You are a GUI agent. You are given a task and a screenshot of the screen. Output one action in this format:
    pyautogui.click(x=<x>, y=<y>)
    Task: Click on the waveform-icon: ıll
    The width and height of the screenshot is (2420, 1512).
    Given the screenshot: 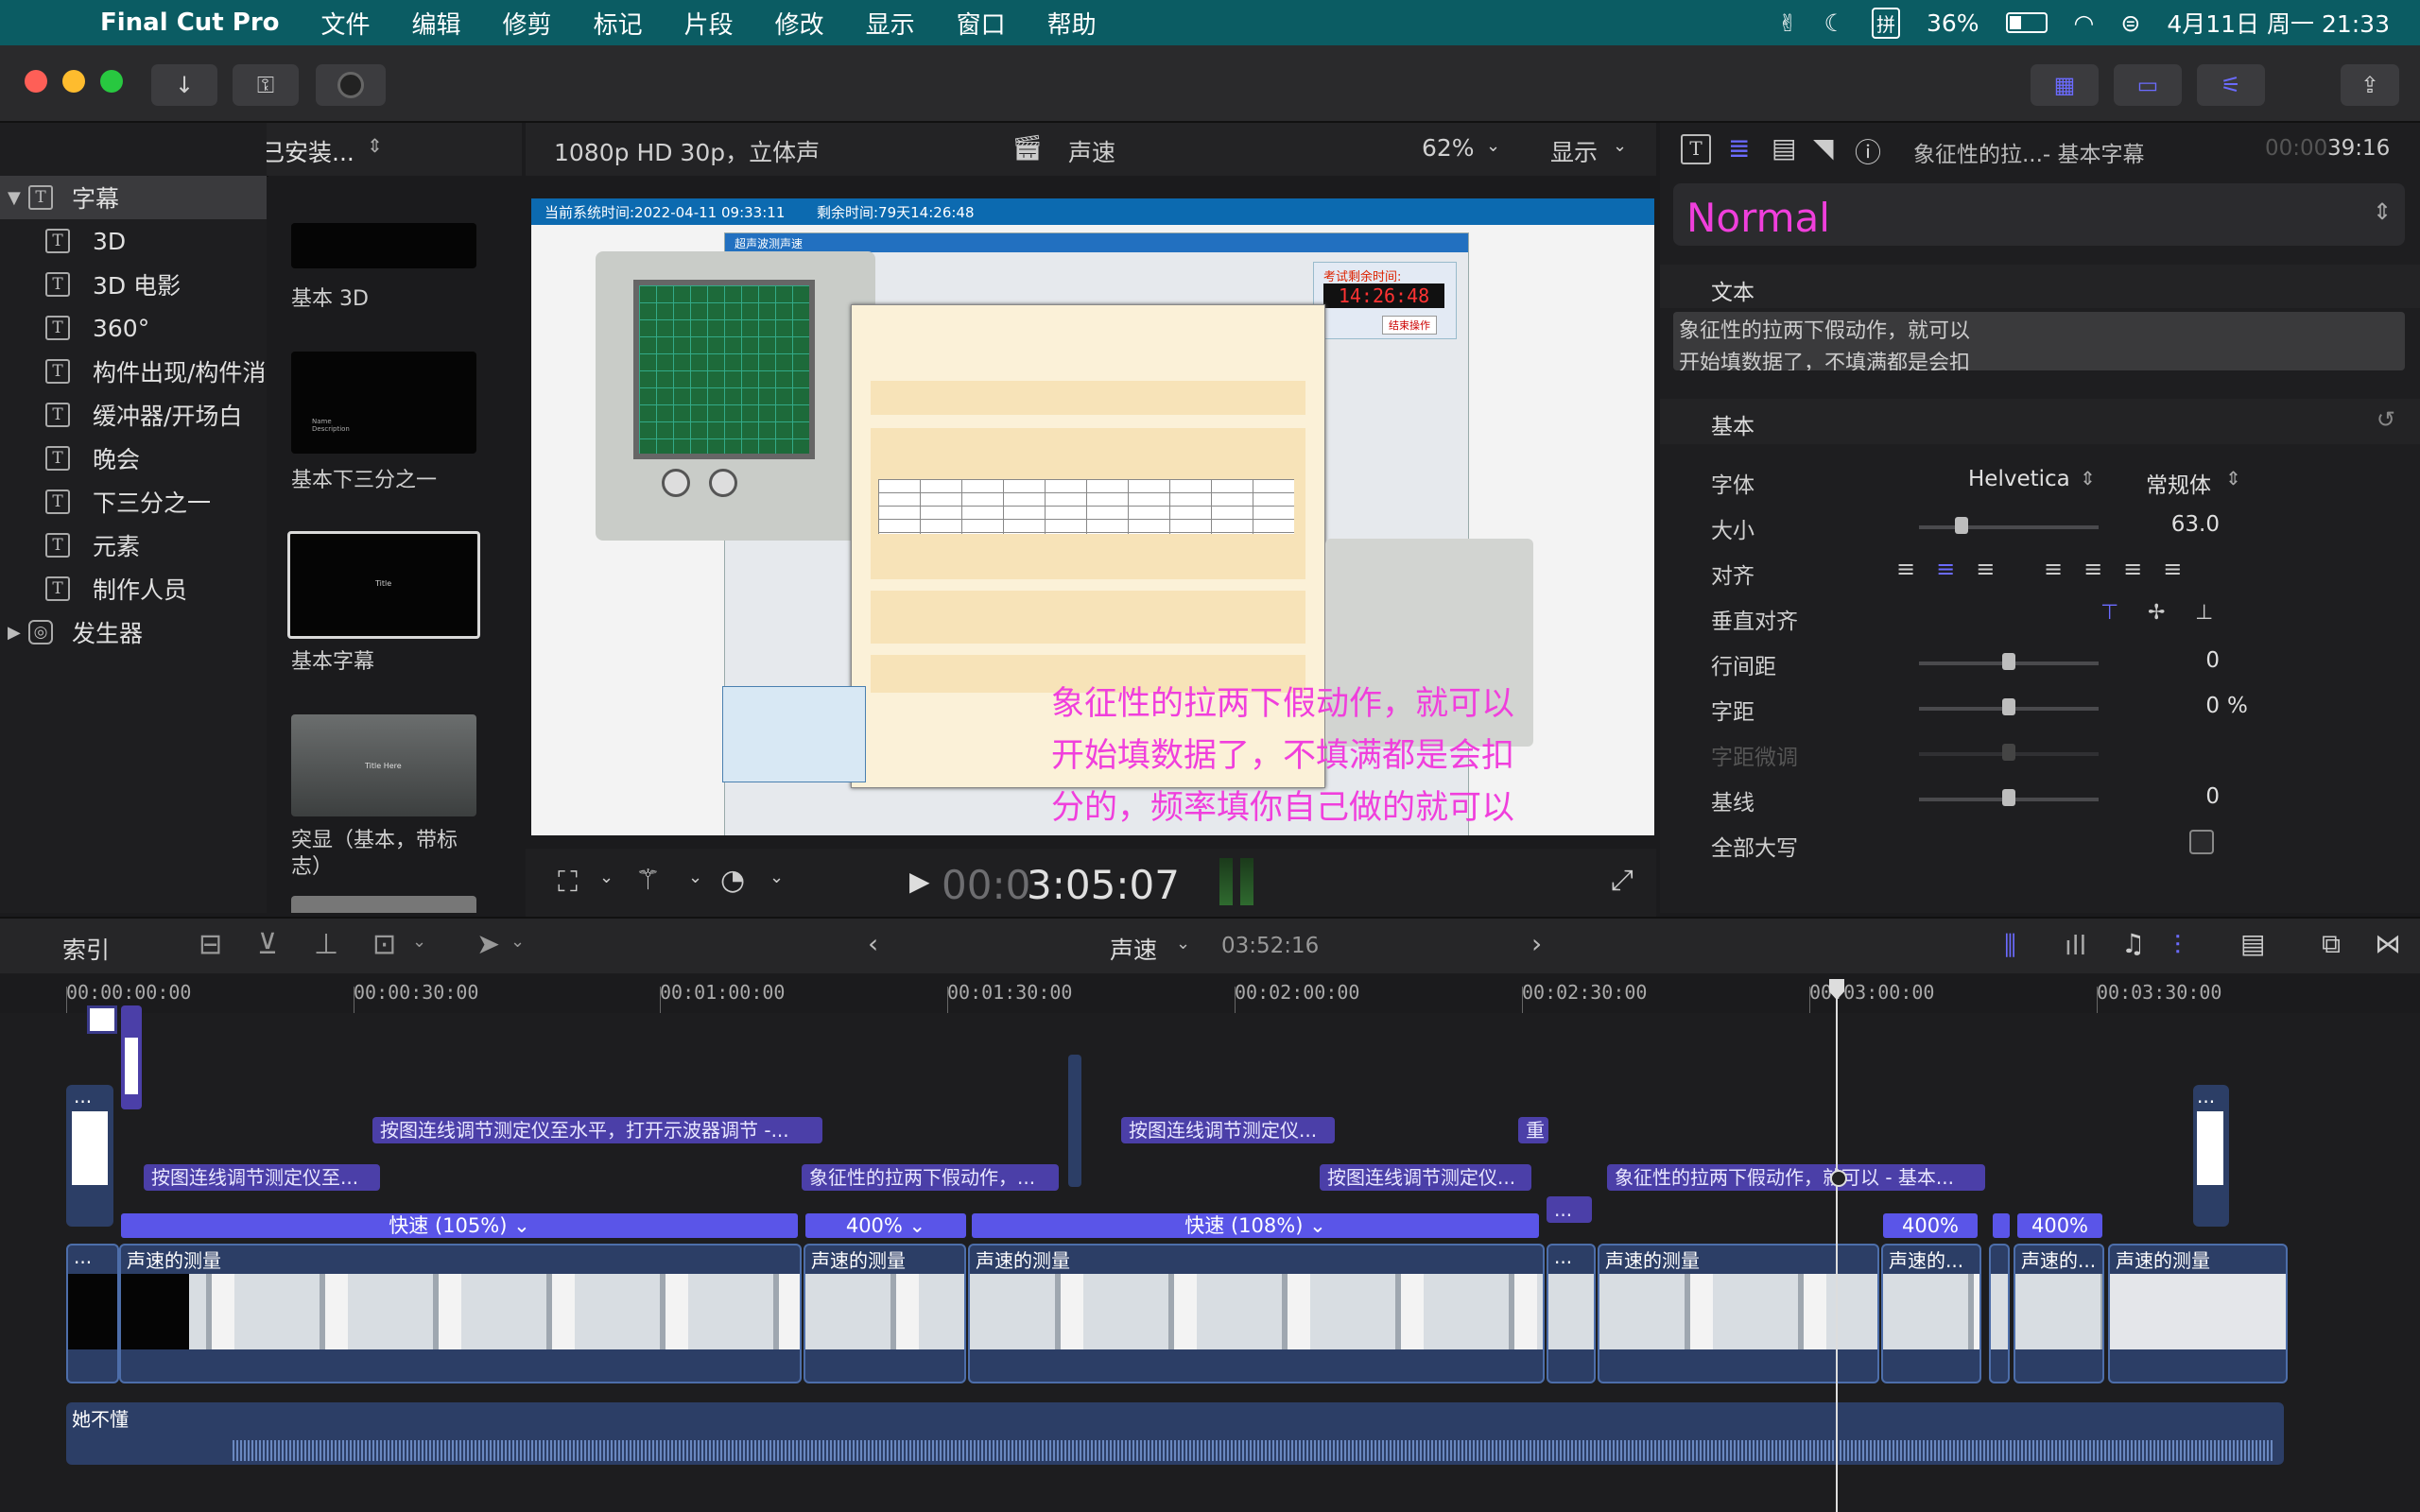 What is the action you would take?
    pyautogui.click(x=2075, y=945)
    